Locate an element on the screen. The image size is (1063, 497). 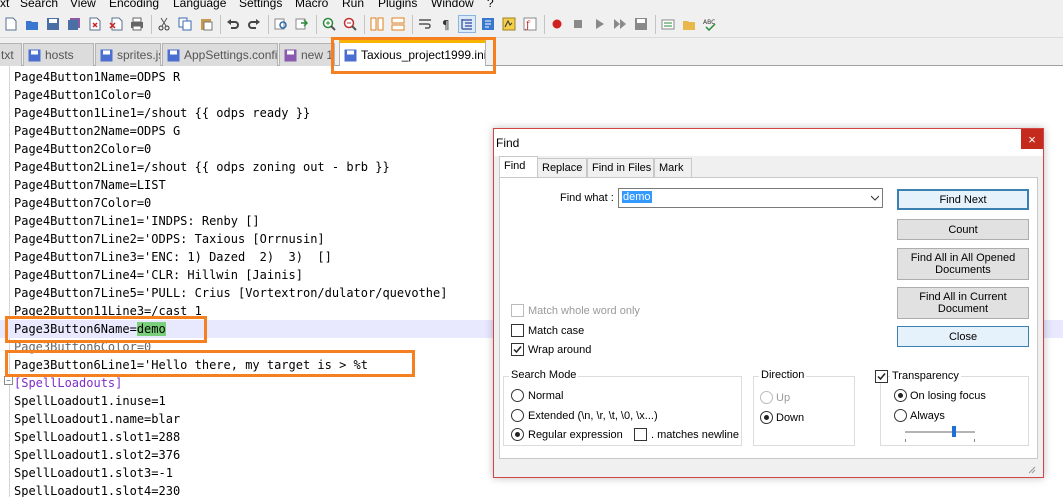
new-file-icon is located at coordinates (11, 24).